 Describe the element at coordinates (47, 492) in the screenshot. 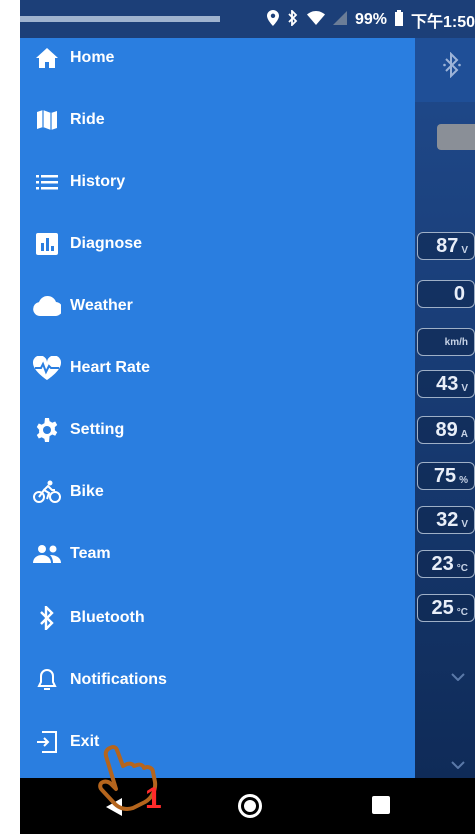

I see `bike-icon` at that location.